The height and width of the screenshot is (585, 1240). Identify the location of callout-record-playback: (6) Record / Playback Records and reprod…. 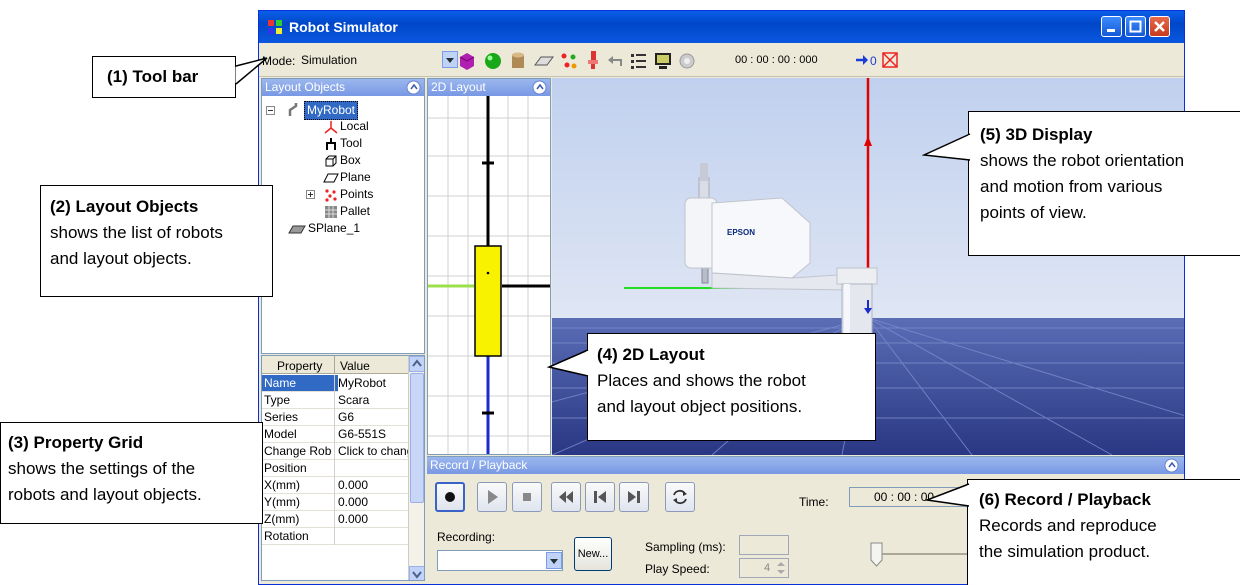
(1103, 532).